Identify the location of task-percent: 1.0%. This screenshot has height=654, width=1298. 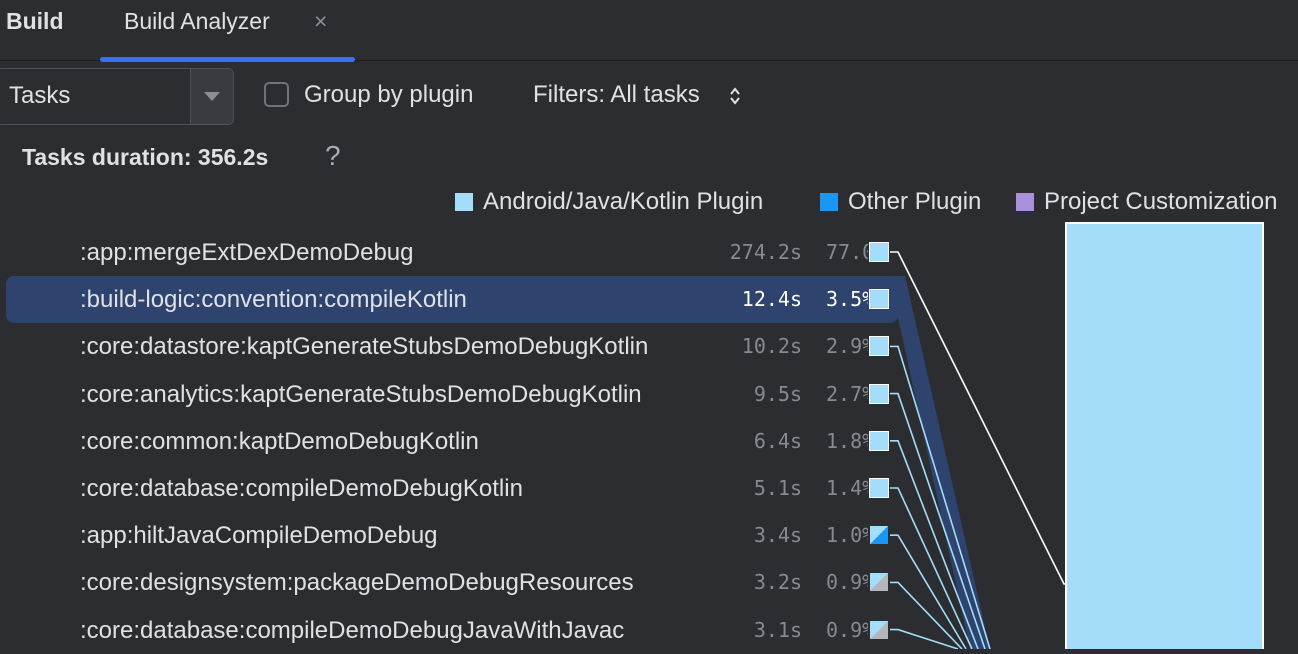
(847, 535).